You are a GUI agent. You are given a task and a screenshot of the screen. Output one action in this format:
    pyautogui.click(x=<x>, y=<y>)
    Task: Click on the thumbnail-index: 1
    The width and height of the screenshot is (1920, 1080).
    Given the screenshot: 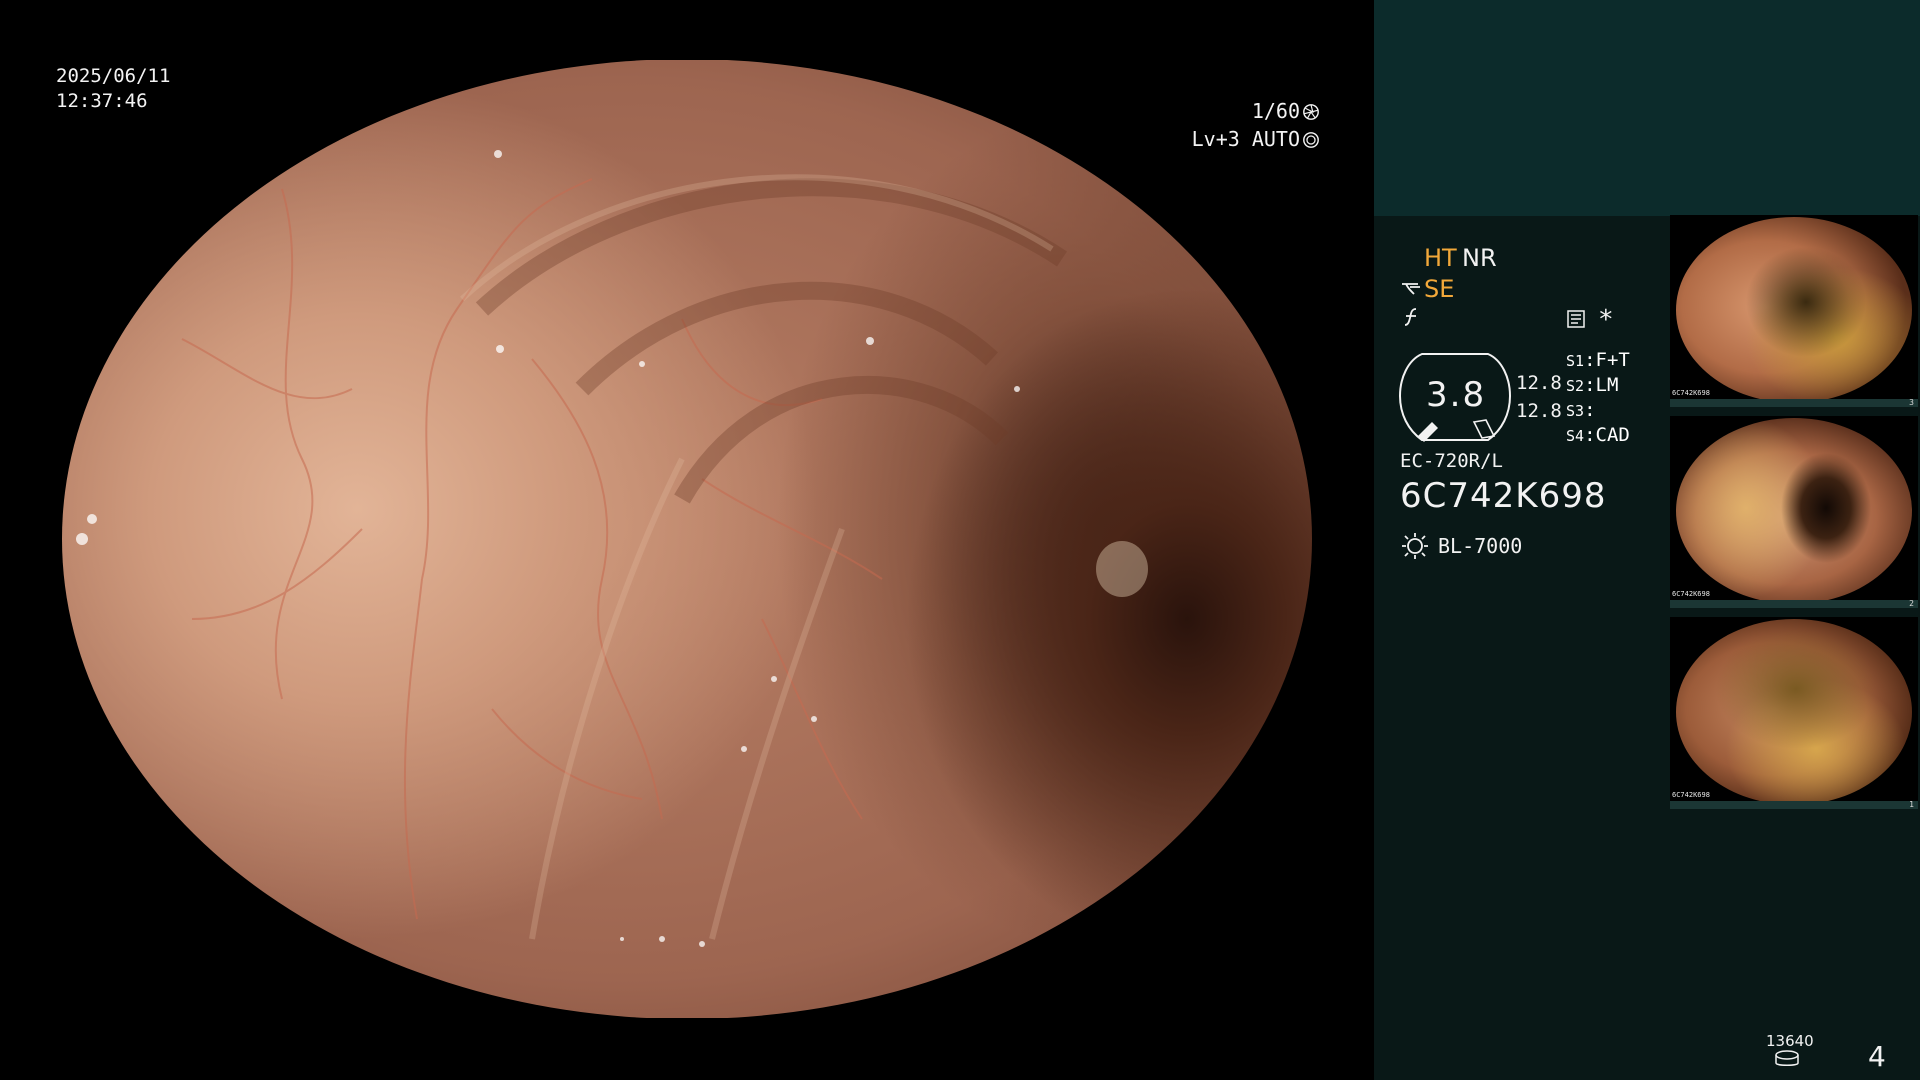 What is the action you would take?
    pyautogui.click(x=1911, y=804)
    